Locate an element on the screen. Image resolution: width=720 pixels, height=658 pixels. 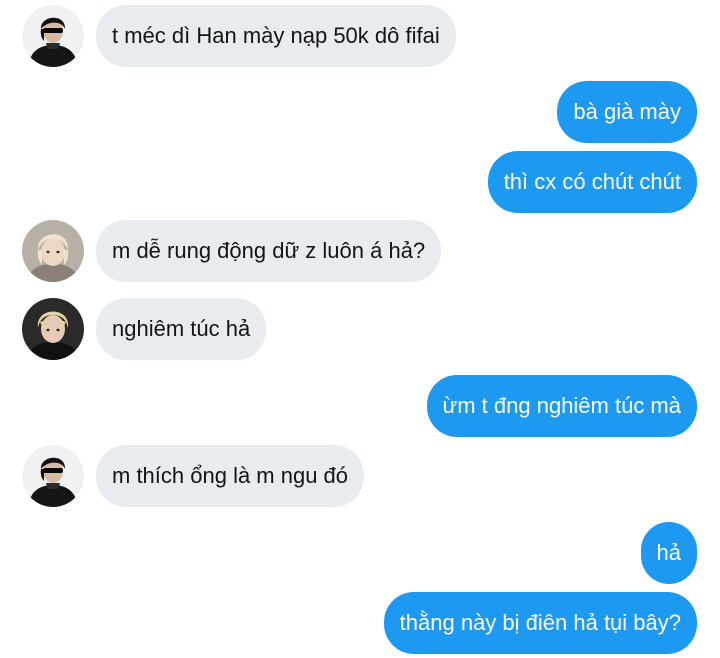
message-bubble-outgoing: thì cx có chút chút is located at coordinates (592, 182).